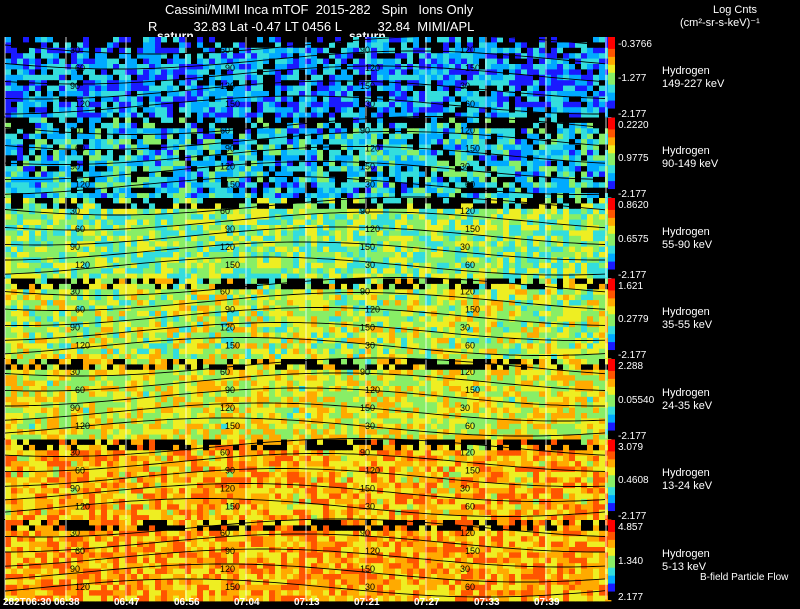  Describe the element at coordinates (67, 602) in the screenshot. I see `time-tick: 06:38` at that location.